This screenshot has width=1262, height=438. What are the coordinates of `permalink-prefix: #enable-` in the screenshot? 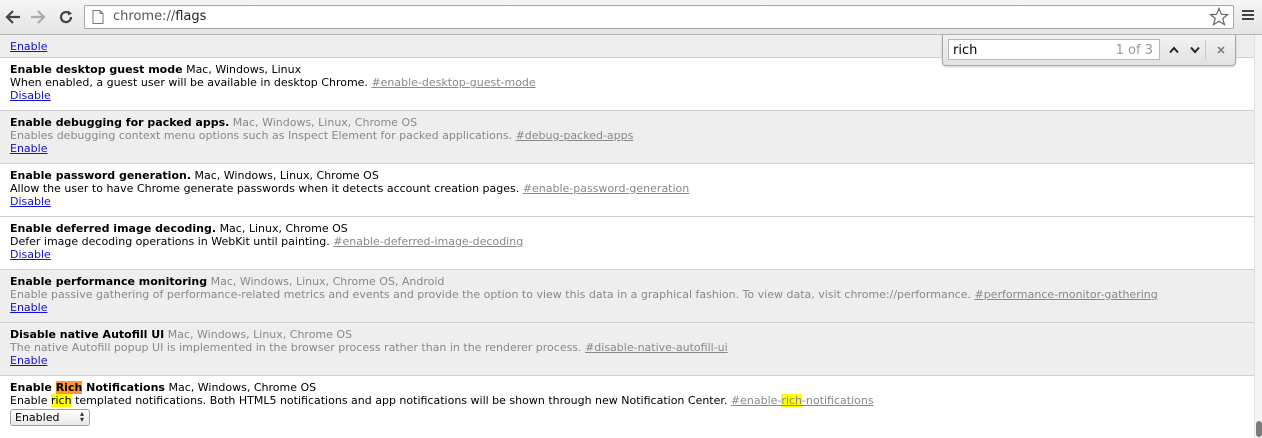 It's located at (756, 400).